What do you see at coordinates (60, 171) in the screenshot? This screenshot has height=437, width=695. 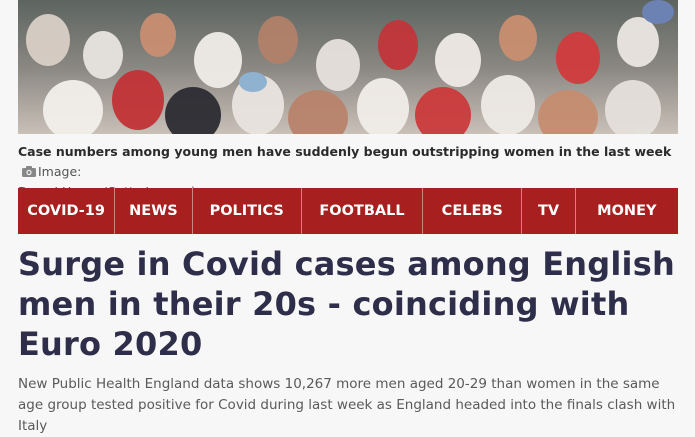 I see `caption-credit-prefix: Image:` at bounding box center [60, 171].